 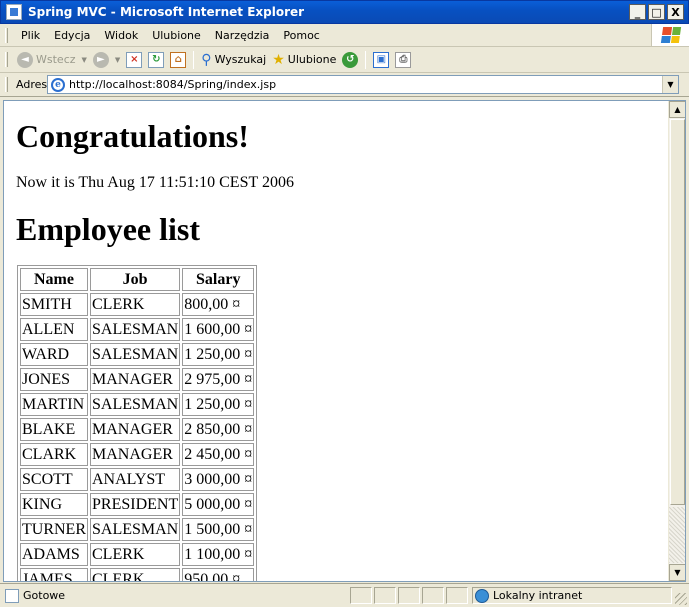 I want to click on ie-page-icon: e, so click(x=58, y=84).